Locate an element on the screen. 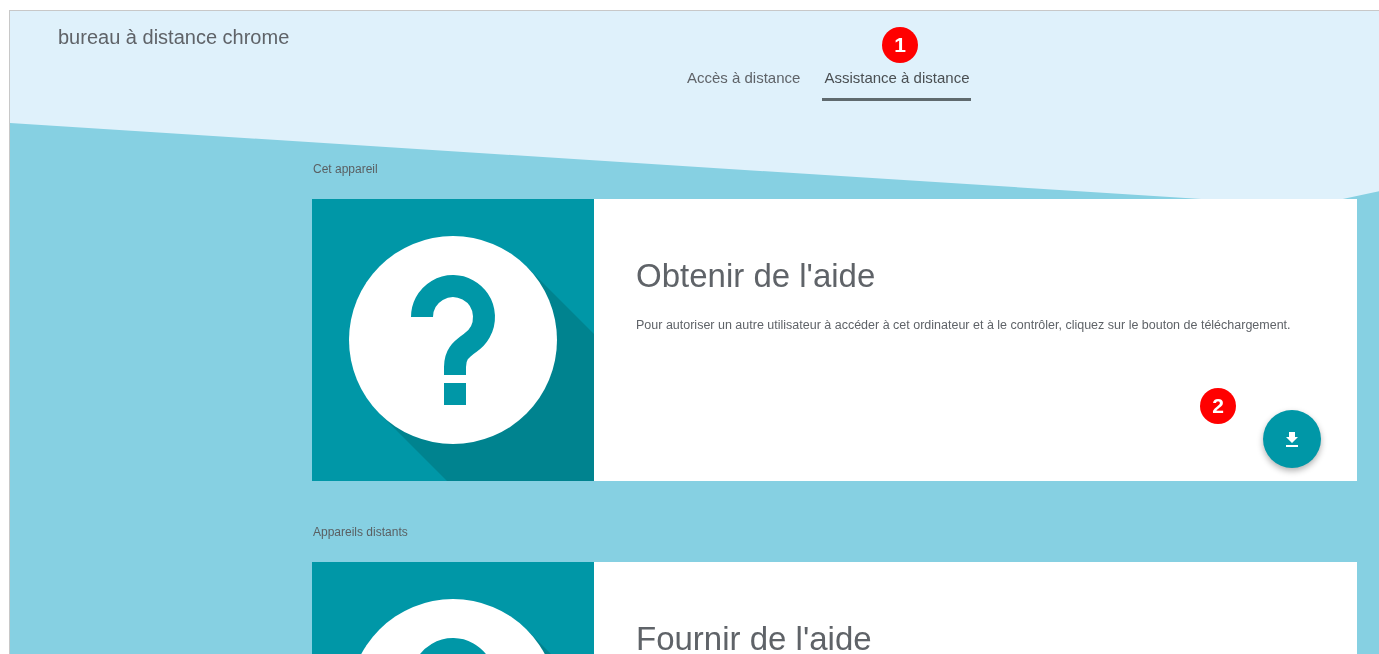  app-title: bureau à distance chrome is located at coordinates (174, 37).